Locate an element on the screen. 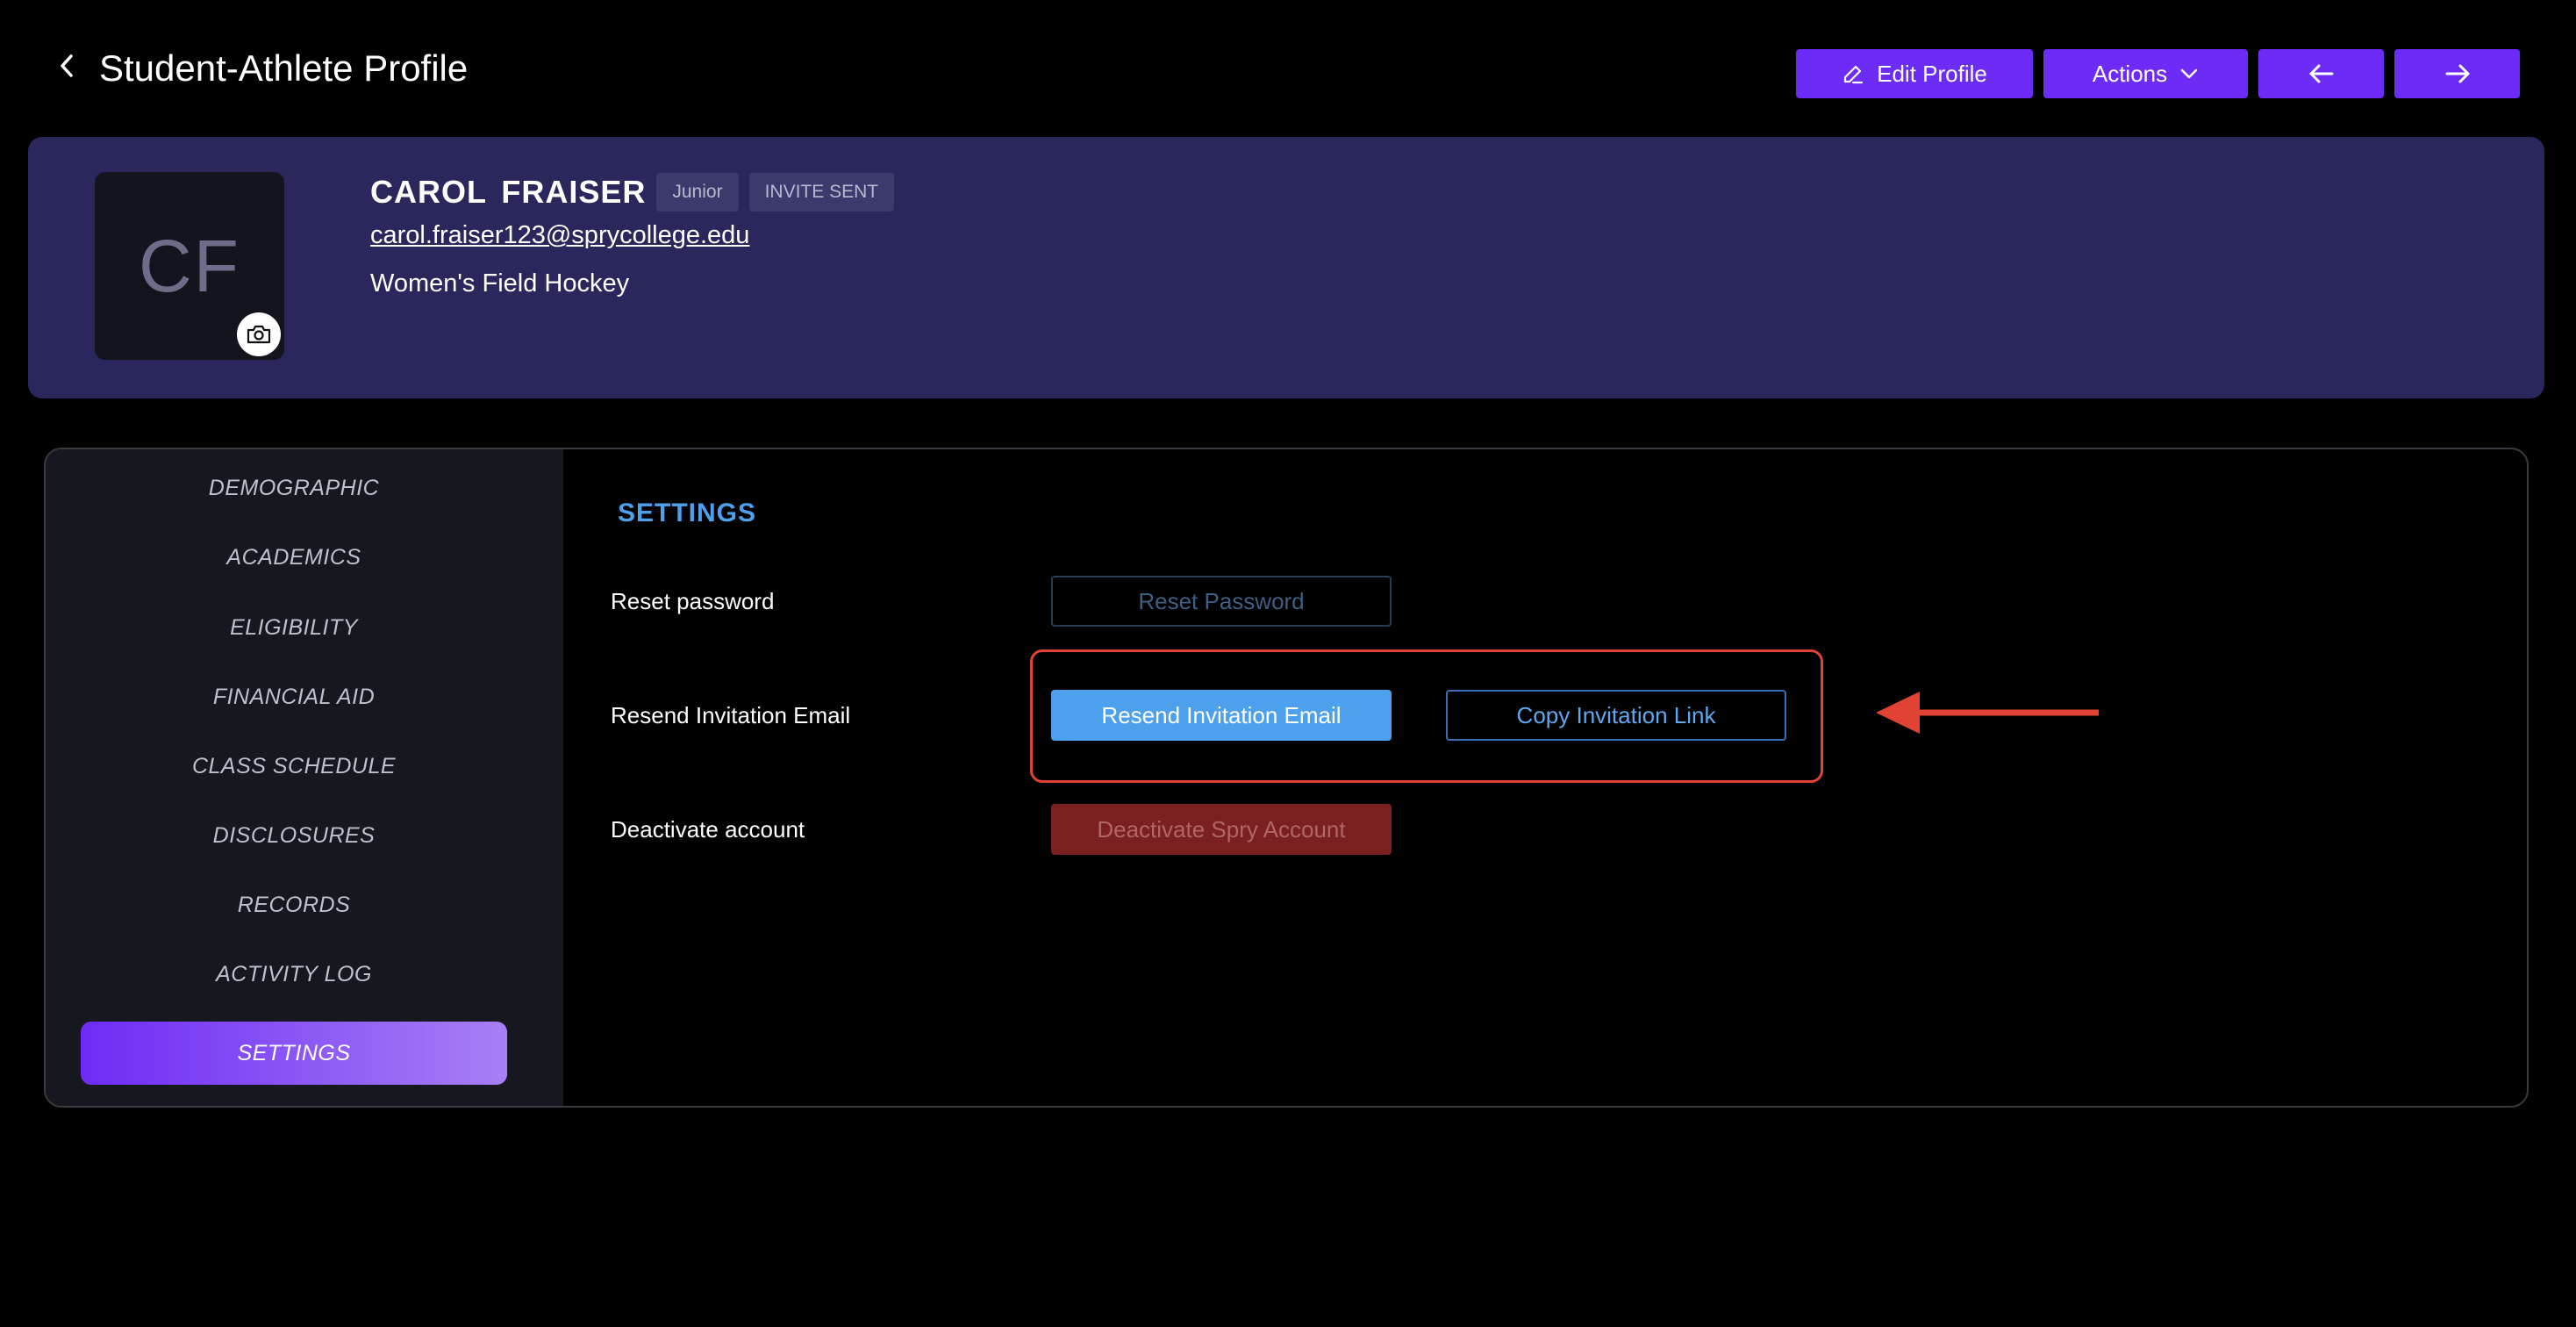  avatar-initials: CF is located at coordinates (189, 265).